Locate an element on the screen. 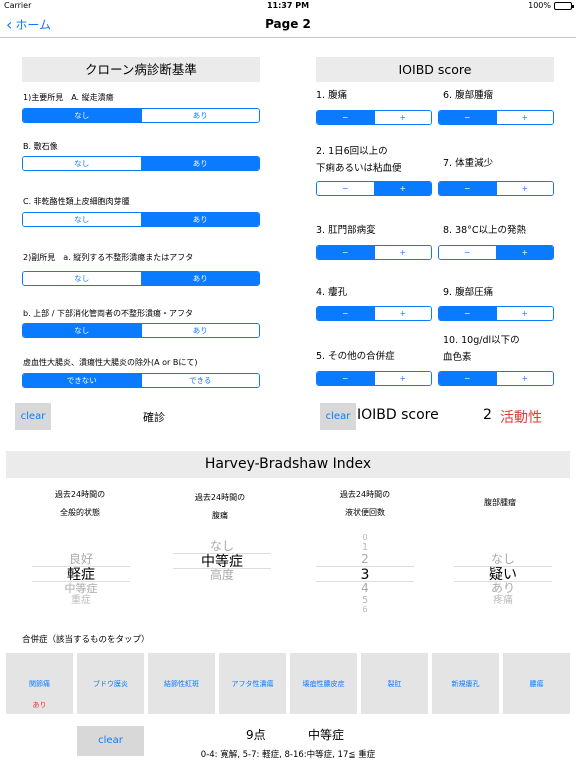  picker-abdominal-mass: なし 疑い あり 疼痛 is located at coordinates (503, 580).